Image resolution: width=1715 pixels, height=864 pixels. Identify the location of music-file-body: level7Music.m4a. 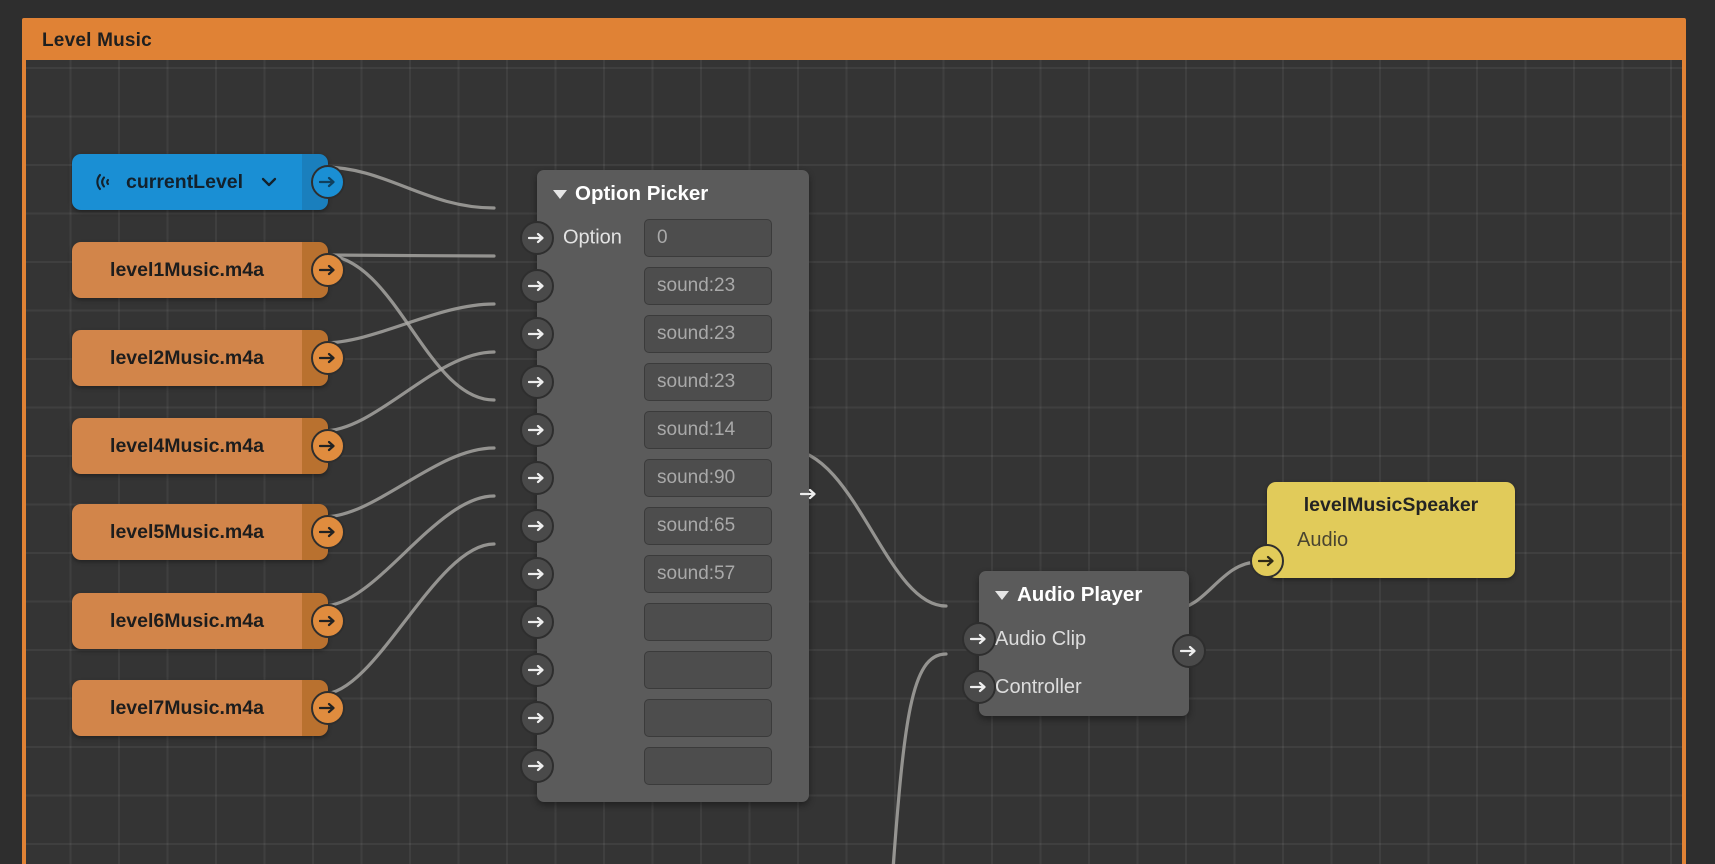
(187, 708).